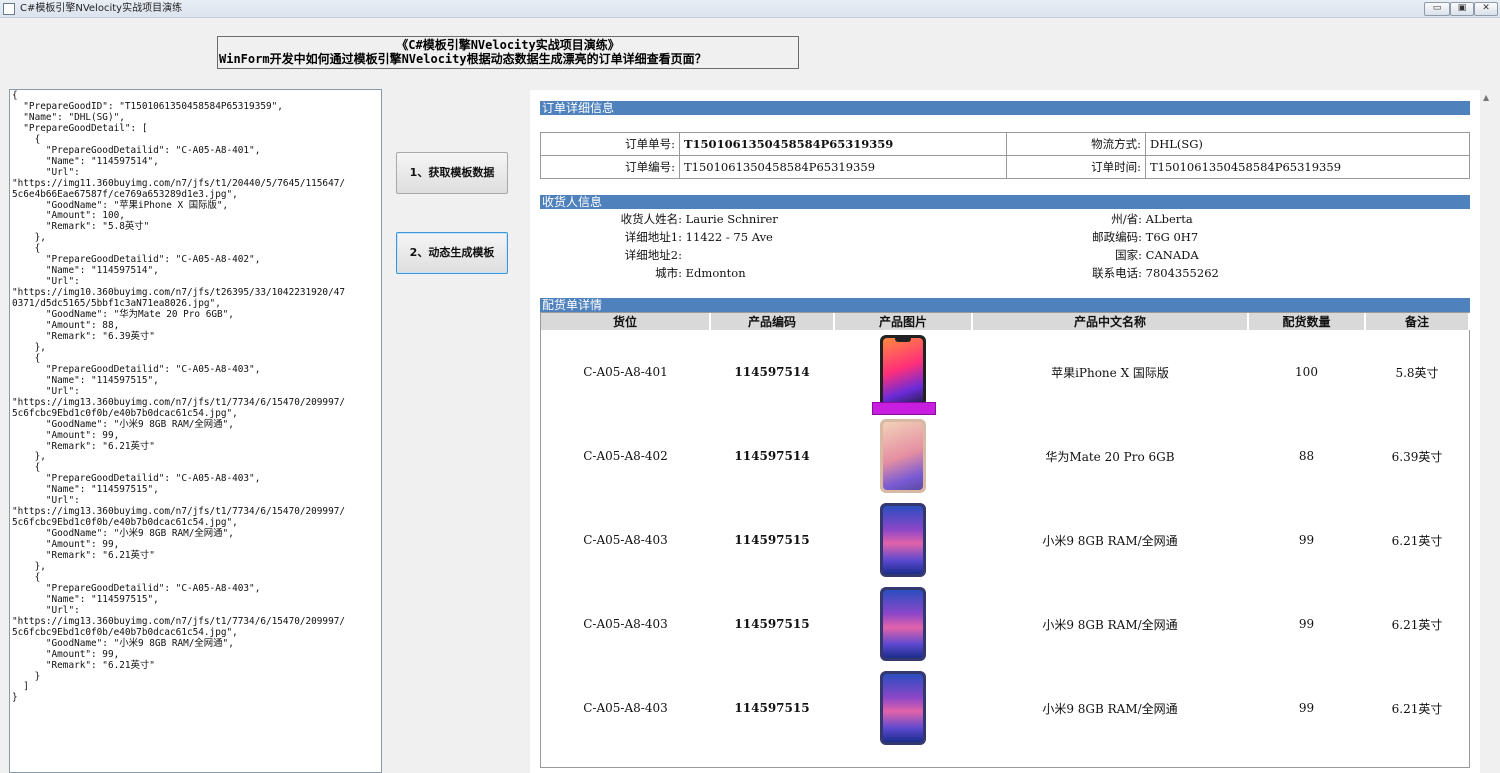 Image resolution: width=1500 pixels, height=773 pixels. Describe the element at coordinates (1128, 255) in the screenshot. I see `country-label: 国家:` at that location.